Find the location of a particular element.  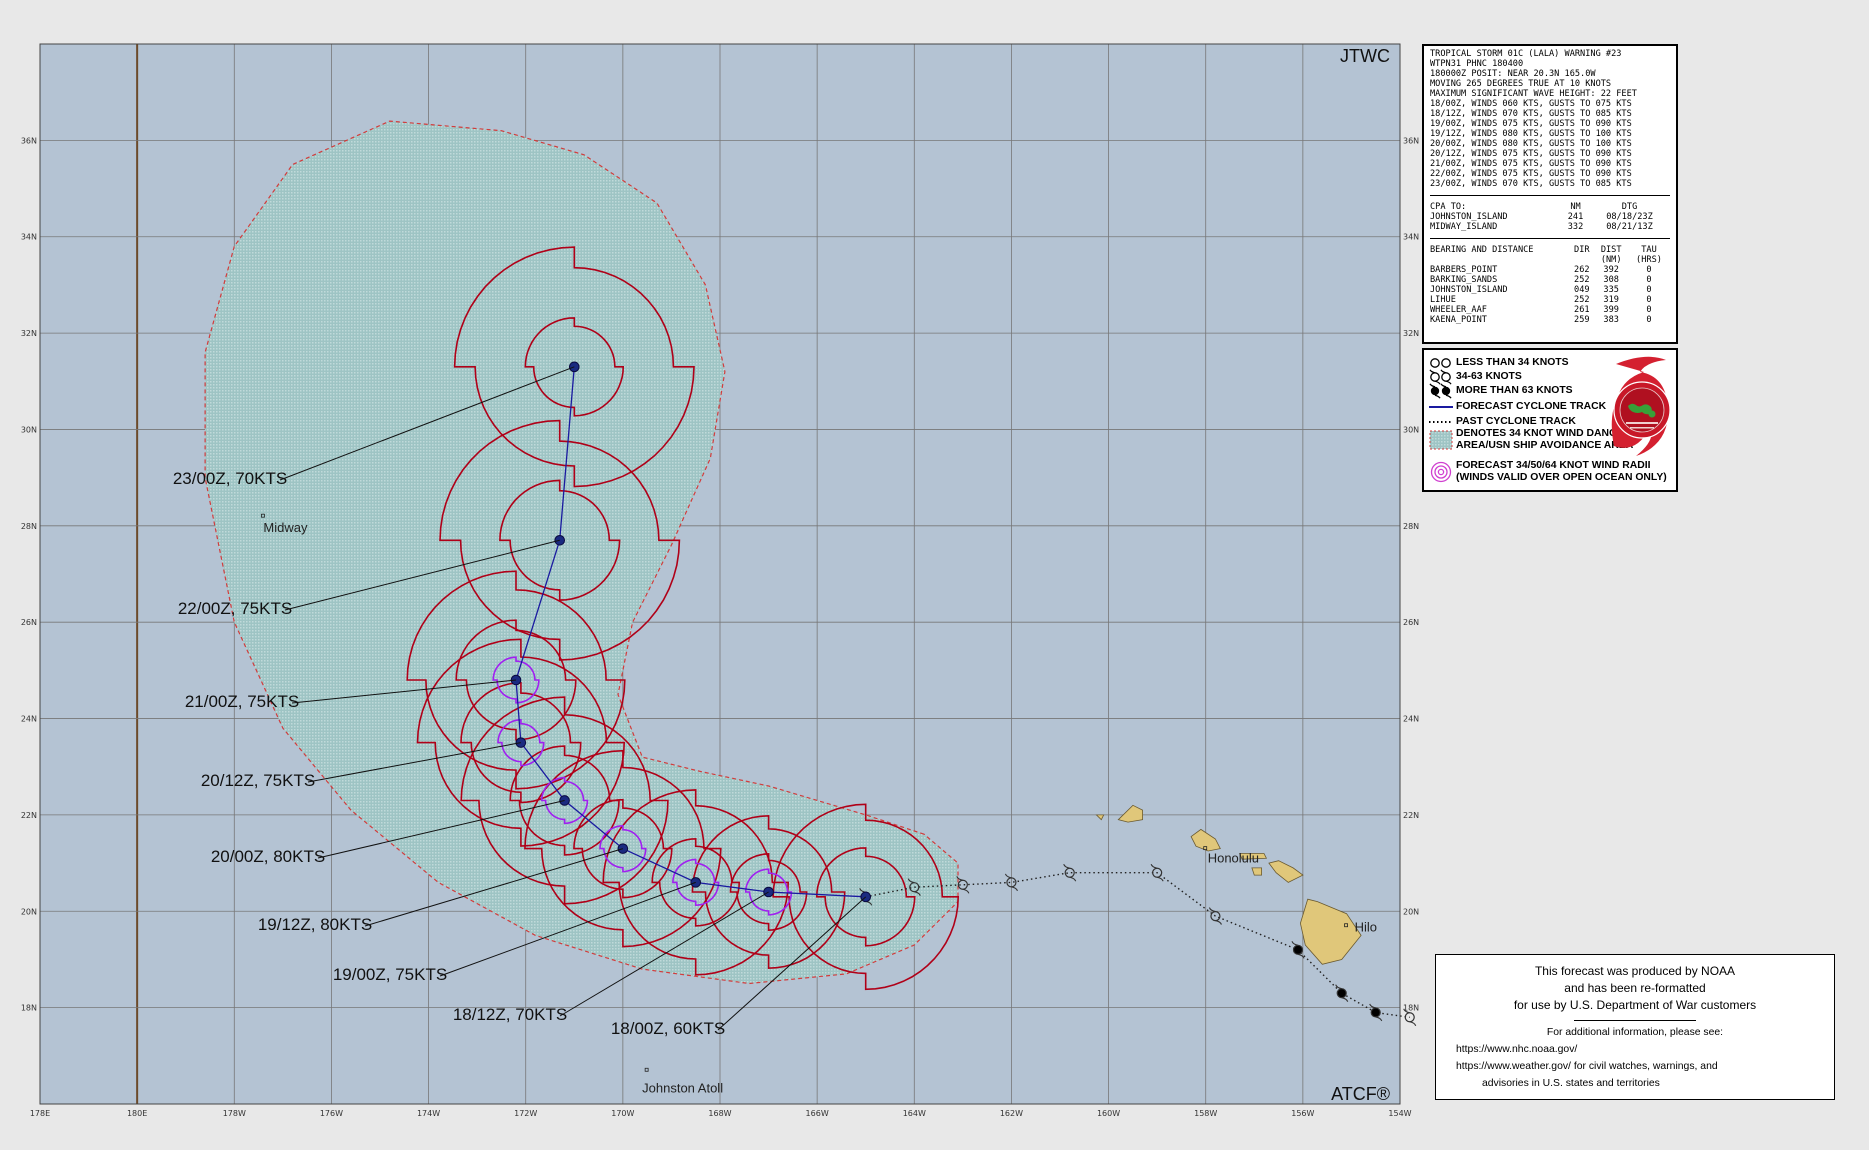

lat-tick-label-right: 20N is located at coordinates (1411, 911).